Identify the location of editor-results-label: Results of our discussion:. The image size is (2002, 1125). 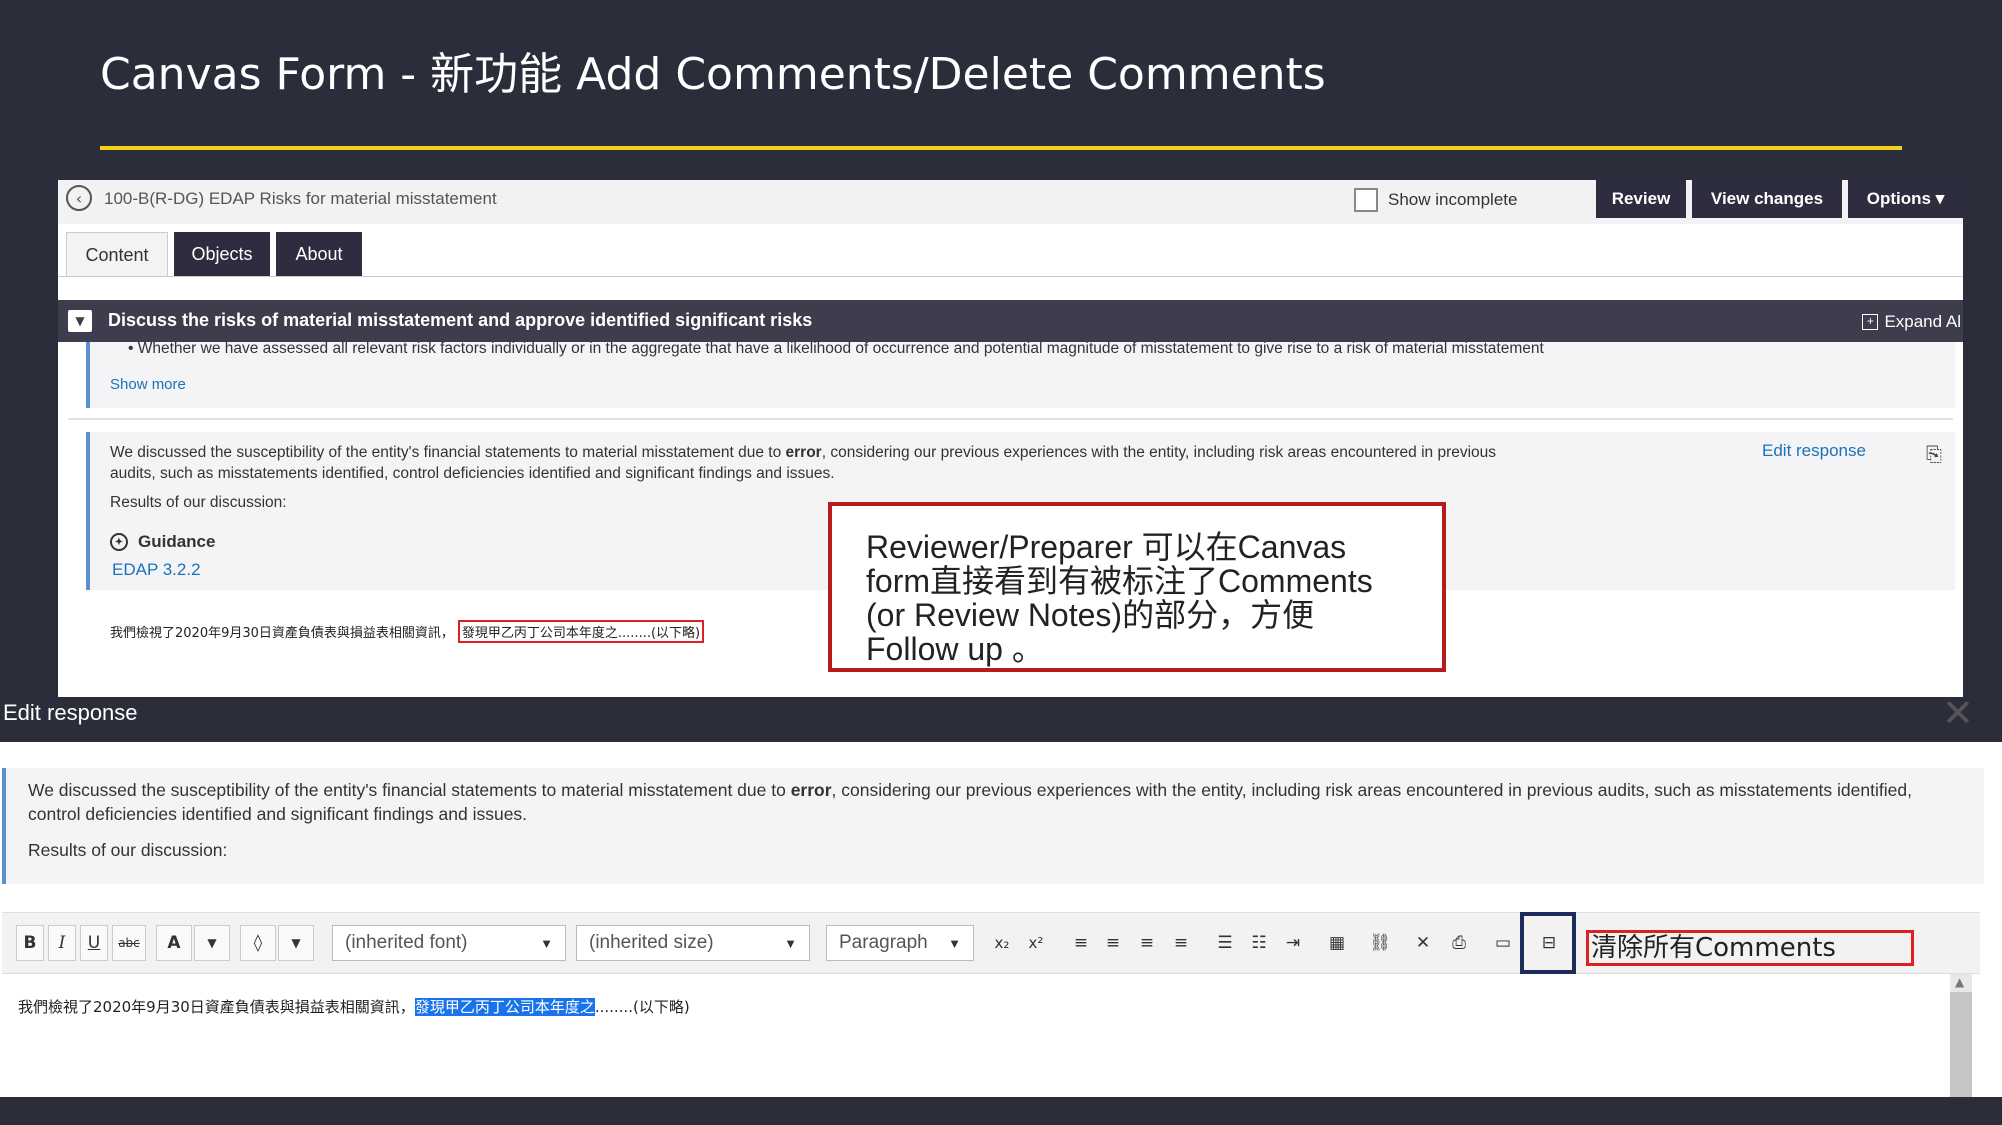
(128, 850).